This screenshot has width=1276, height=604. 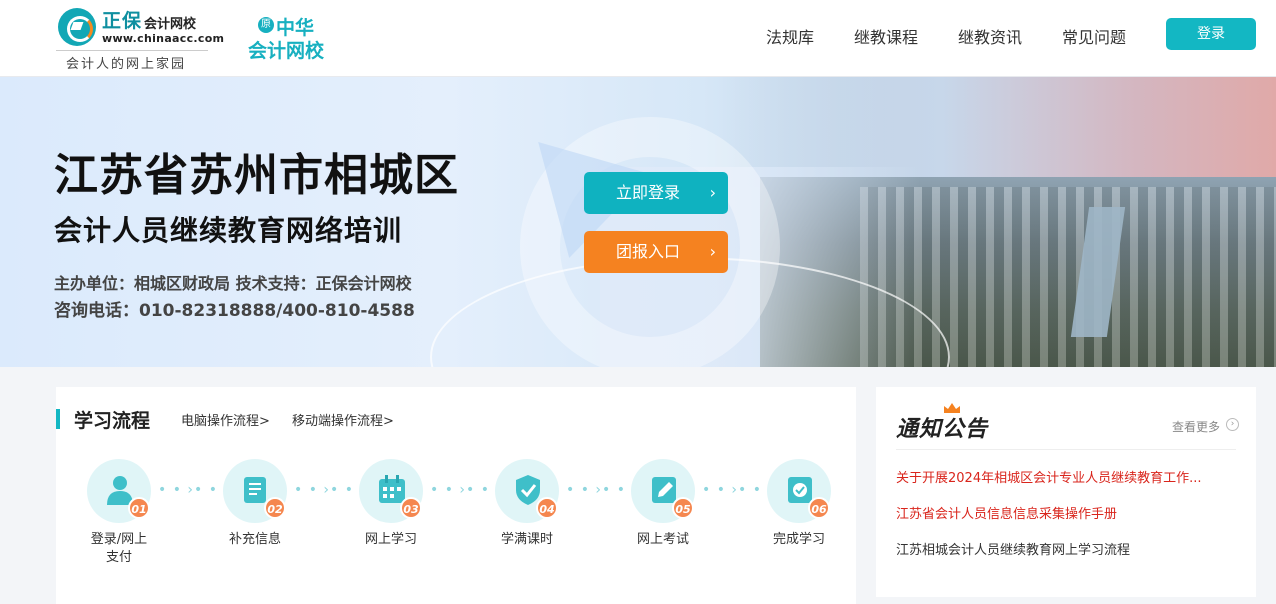 I want to click on notice-item: 江苏相城会计人员继续教育网上学习流程, so click(x=1061, y=548).